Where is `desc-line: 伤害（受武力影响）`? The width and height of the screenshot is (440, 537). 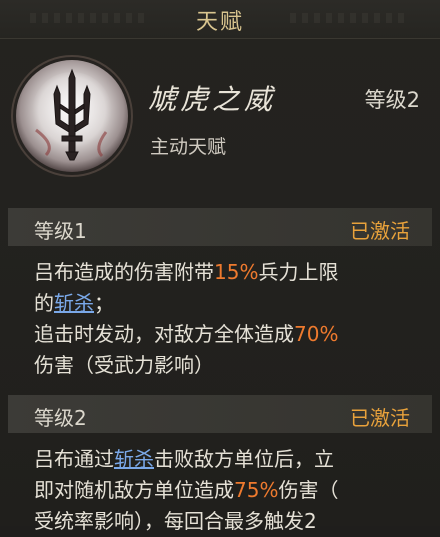 desc-line: 伤害（受武力影响） is located at coordinates (229, 365).